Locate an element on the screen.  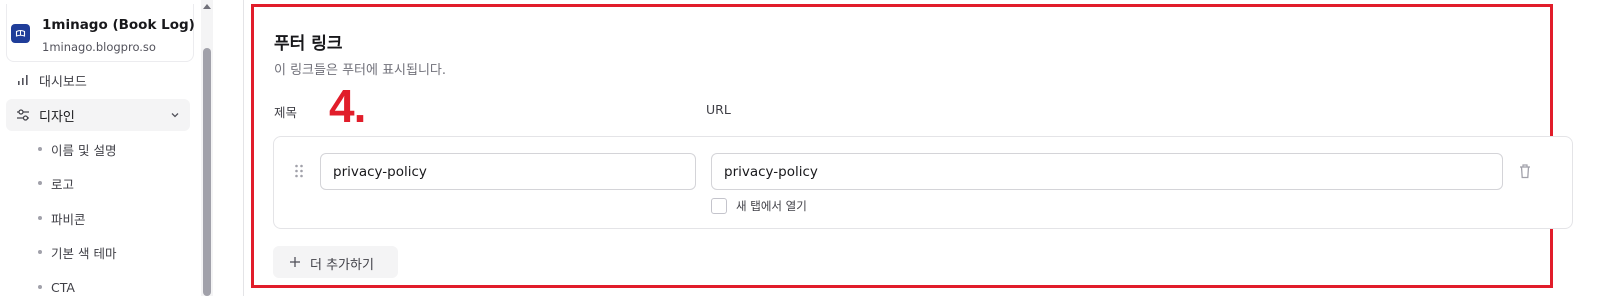
add-more-button: 더 추가하기 is located at coordinates (335, 262).